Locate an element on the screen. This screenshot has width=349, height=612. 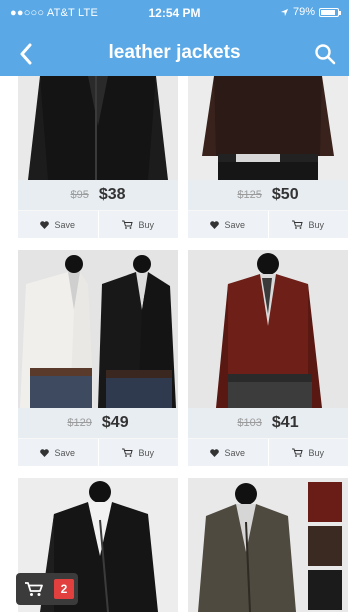
page-title: leather jackets is located at coordinates (174, 52).